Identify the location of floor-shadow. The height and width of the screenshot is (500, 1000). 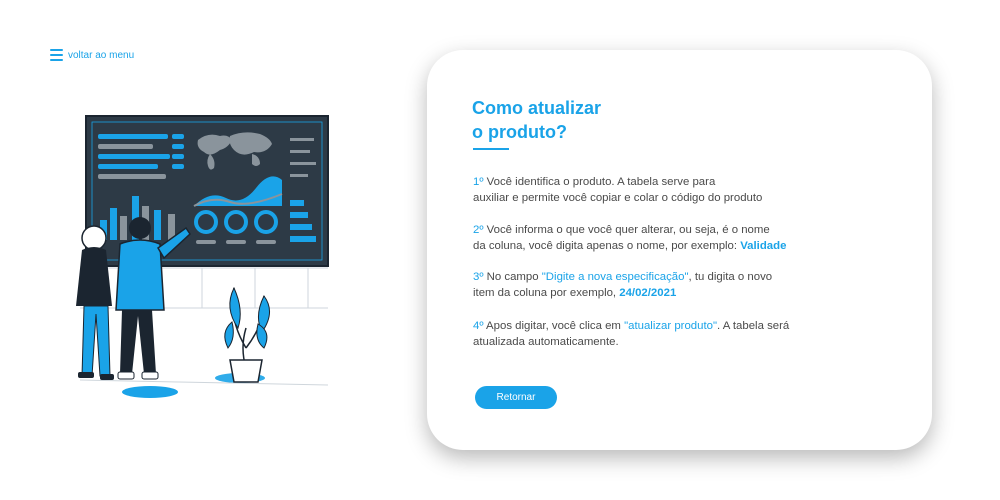
(150, 392).